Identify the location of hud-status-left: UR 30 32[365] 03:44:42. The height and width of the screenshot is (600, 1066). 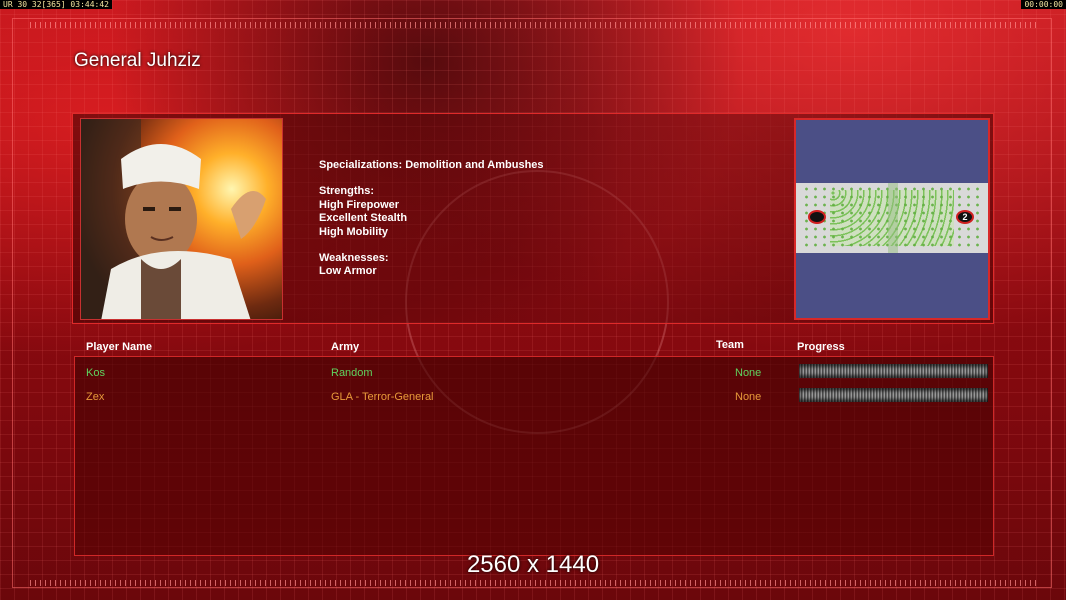
(56, 4).